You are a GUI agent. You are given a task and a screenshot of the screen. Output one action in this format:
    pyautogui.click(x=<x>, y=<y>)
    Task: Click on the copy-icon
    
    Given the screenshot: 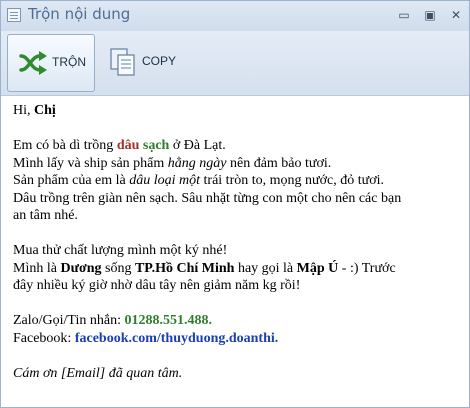 What is the action you would take?
    pyautogui.click(x=122, y=62)
    